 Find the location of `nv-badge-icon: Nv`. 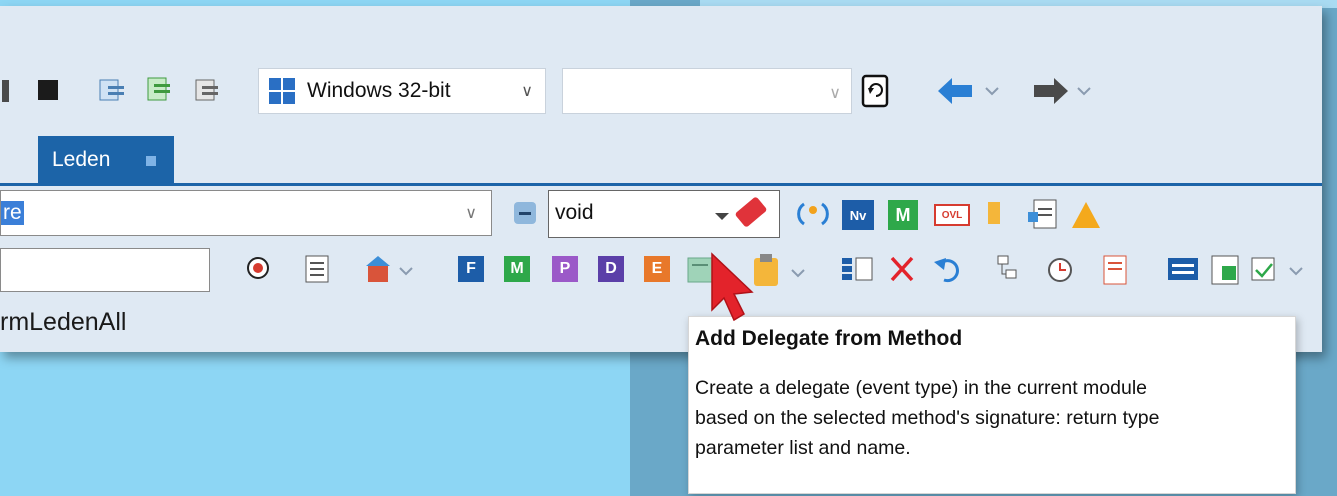

nv-badge-icon: Nv is located at coordinates (858, 215).